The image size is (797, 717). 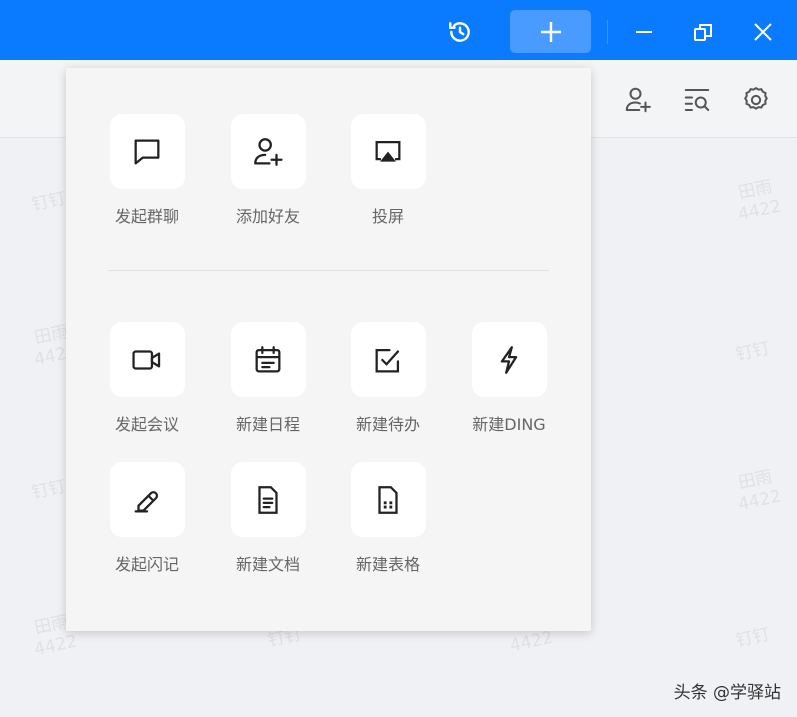 I want to click on source-credit: 头条 @学驿站, so click(x=727, y=693).